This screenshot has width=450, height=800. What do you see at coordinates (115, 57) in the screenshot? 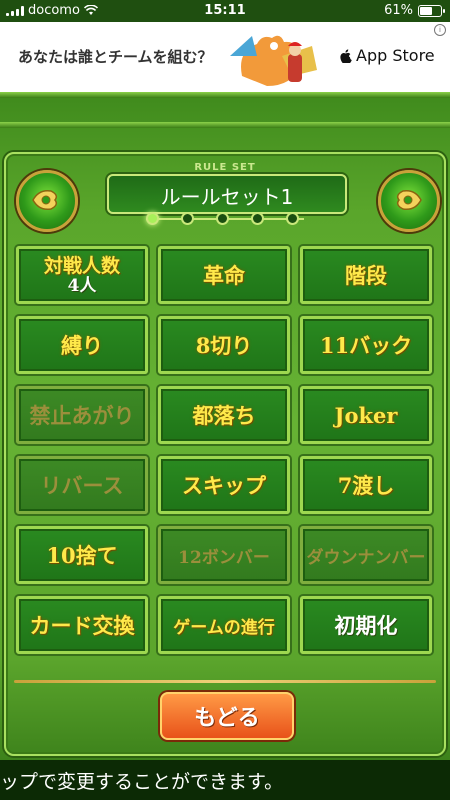
I see `ad-headline: あなたは誰とチームを組む？` at bounding box center [115, 57].